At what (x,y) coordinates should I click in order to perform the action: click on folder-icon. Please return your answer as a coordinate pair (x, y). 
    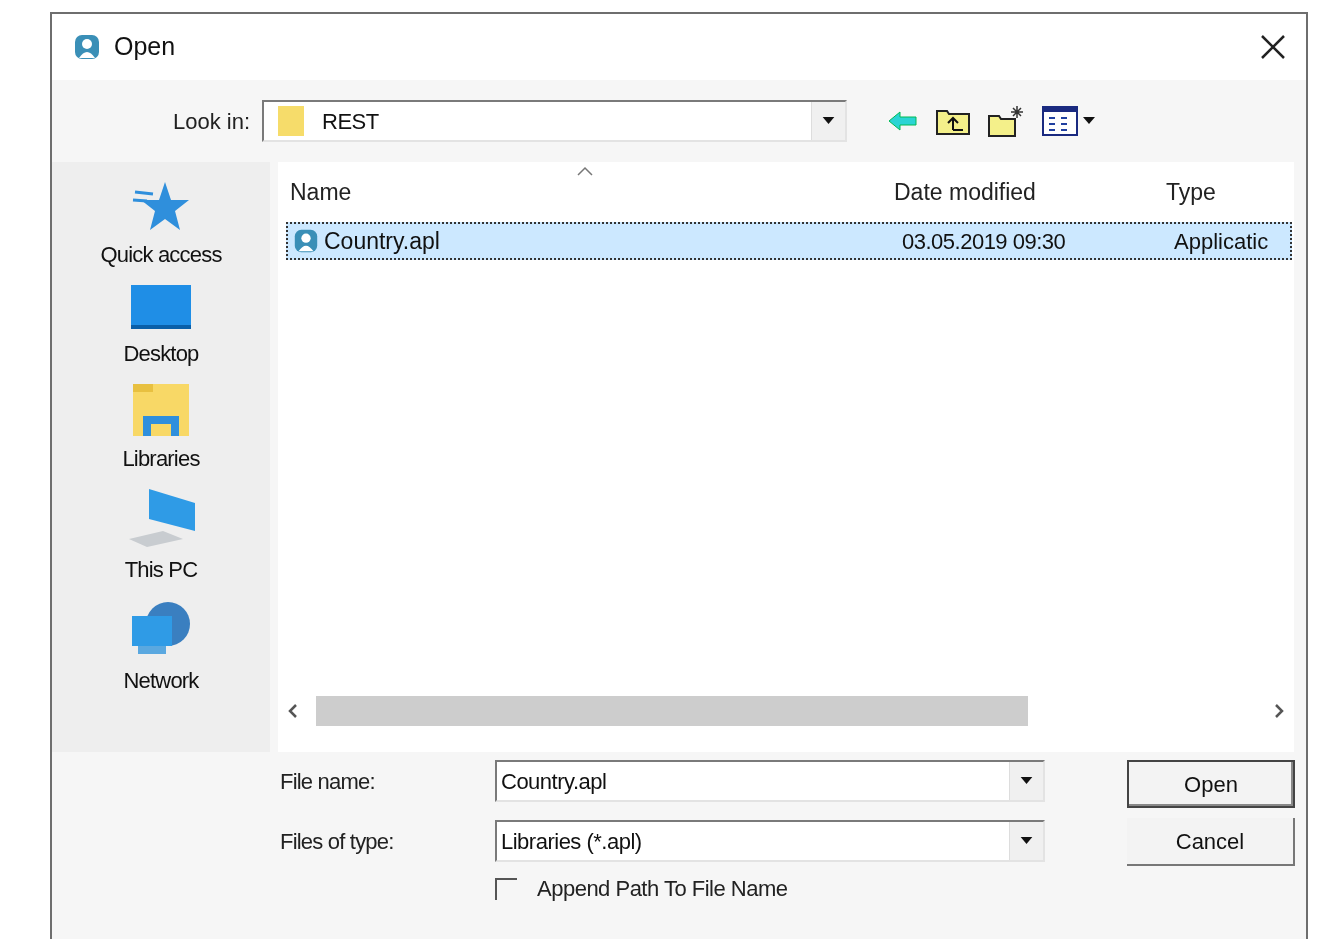
    Looking at the image, I should click on (161, 410).